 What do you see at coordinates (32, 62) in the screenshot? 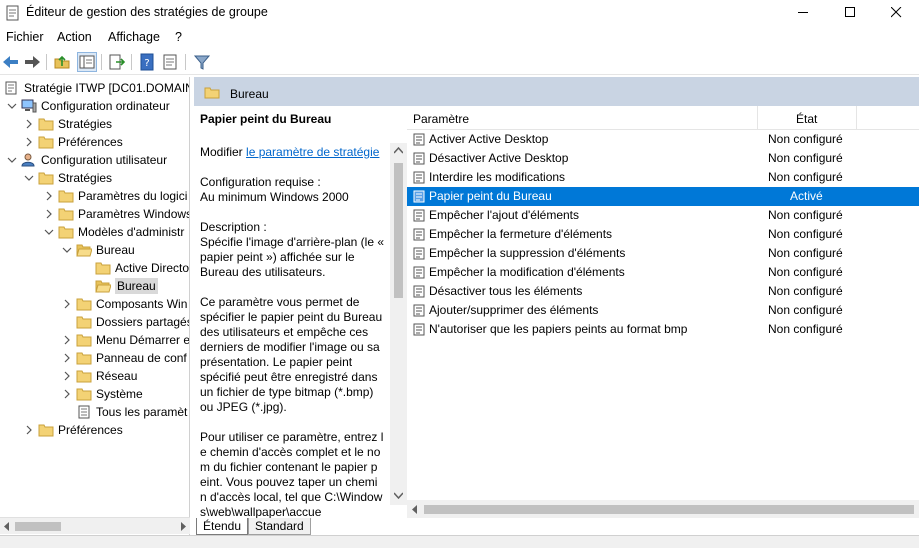
I see `forward-button` at bounding box center [32, 62].